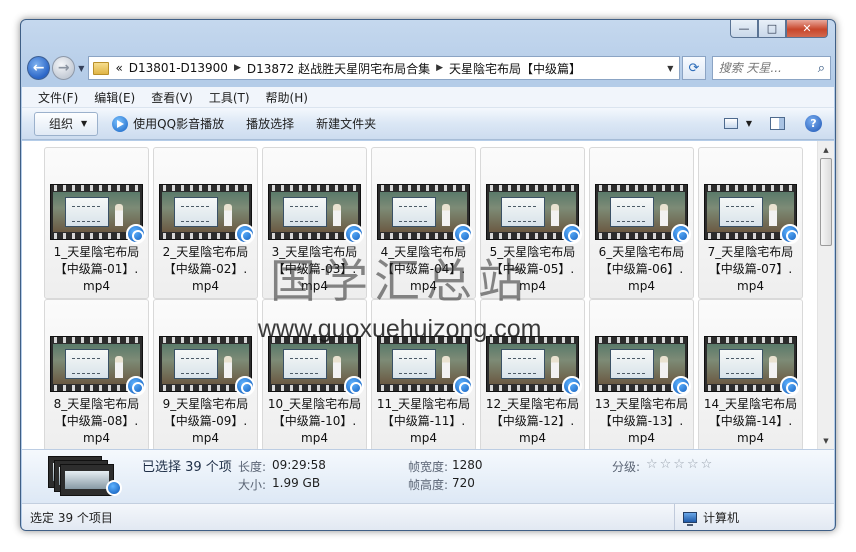 The image size is (856, 552). What do you see at coordinates (314, 421) in the screenshot?
I see `file-name: 10_天星陰宅布局 【中级篇-10】. mp4` at bounding box center [314, 421].